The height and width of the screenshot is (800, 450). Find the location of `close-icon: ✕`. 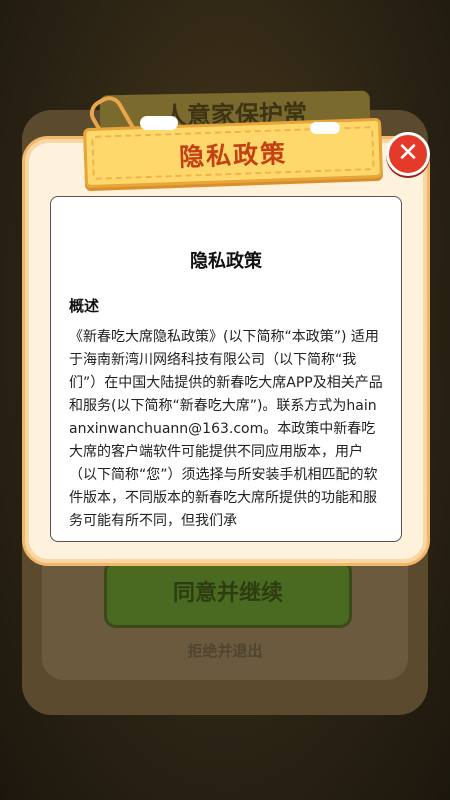

close-icon: ✕ is located at coordinates (408, 153).